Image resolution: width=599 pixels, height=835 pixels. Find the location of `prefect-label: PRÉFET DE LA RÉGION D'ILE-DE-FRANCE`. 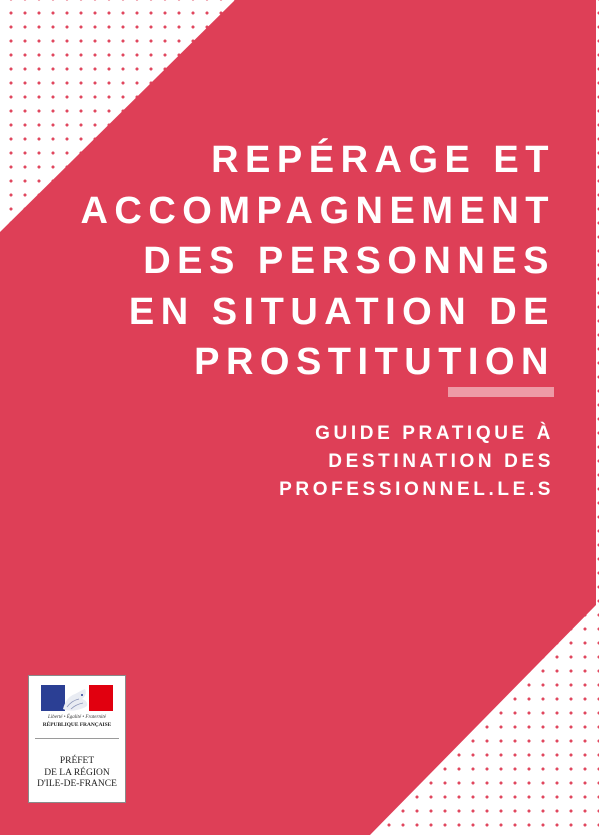

prefect-label: PRÉFET DE LA RÉGION D'ILE-DE-FRANCE is located at coordinates (77, 773).